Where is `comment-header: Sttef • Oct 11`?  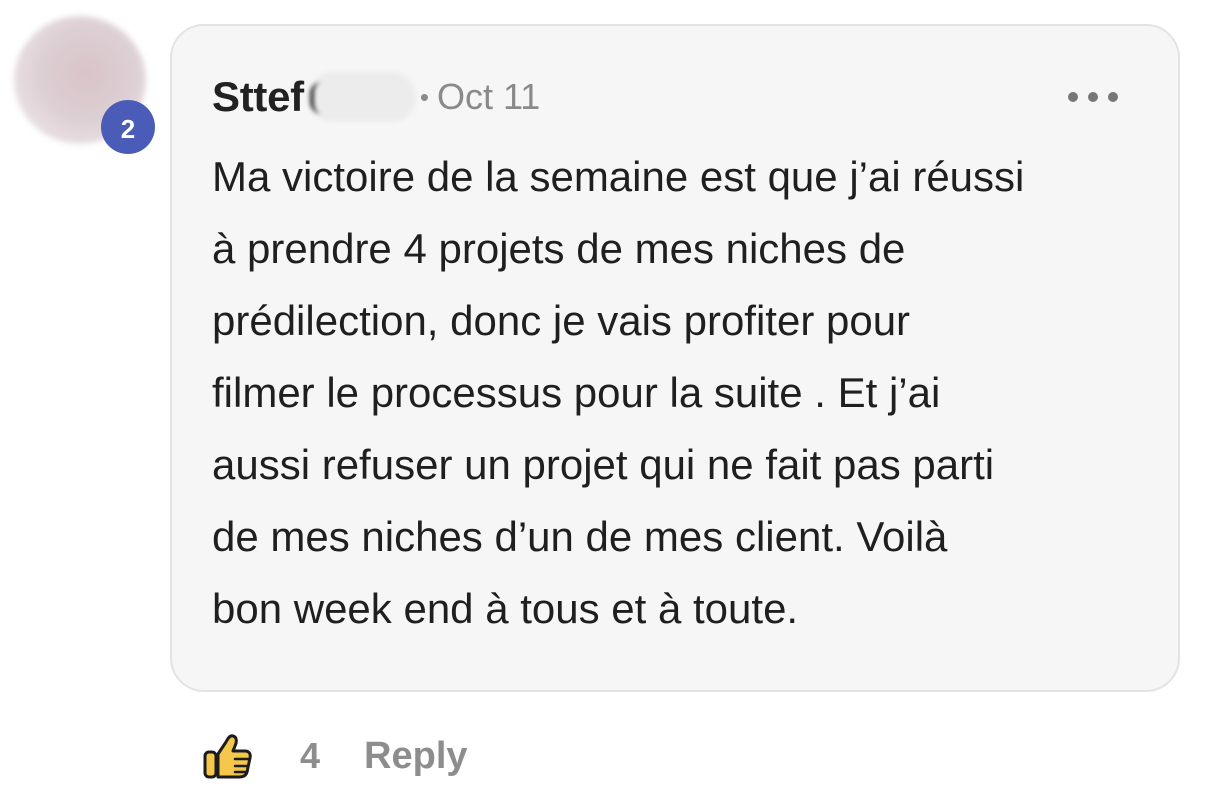 comment-header: Sttef • Oct 11 is located at coordinates (376, 97).